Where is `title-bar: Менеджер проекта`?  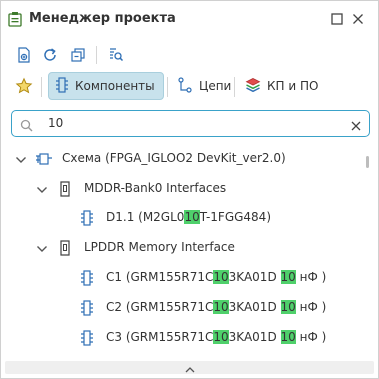 title-bar: Менеджер проекта is located at coordinates (189, 19).